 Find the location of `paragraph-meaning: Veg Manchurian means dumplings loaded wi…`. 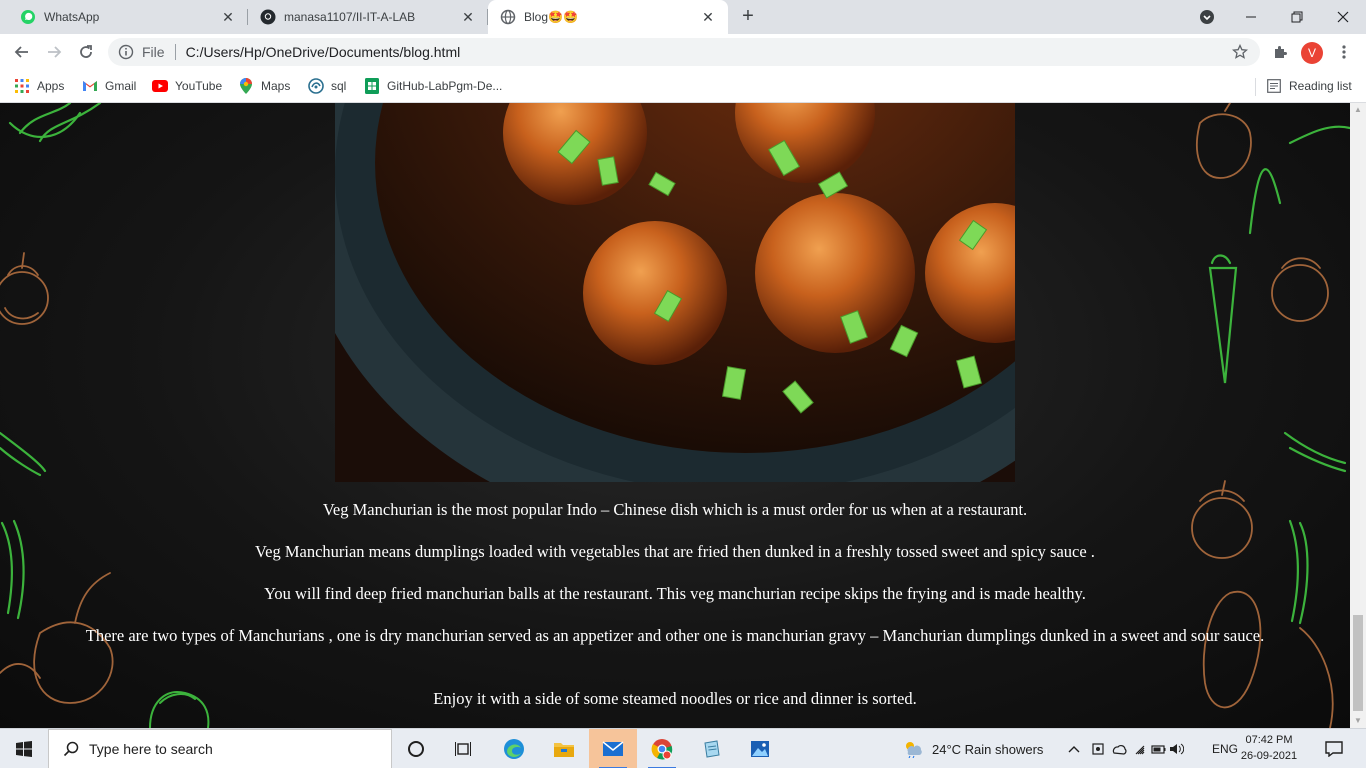

paragraph-meaning: Veg Manchurian means dumplings loaded wi… is located at coordinates (675, 551).